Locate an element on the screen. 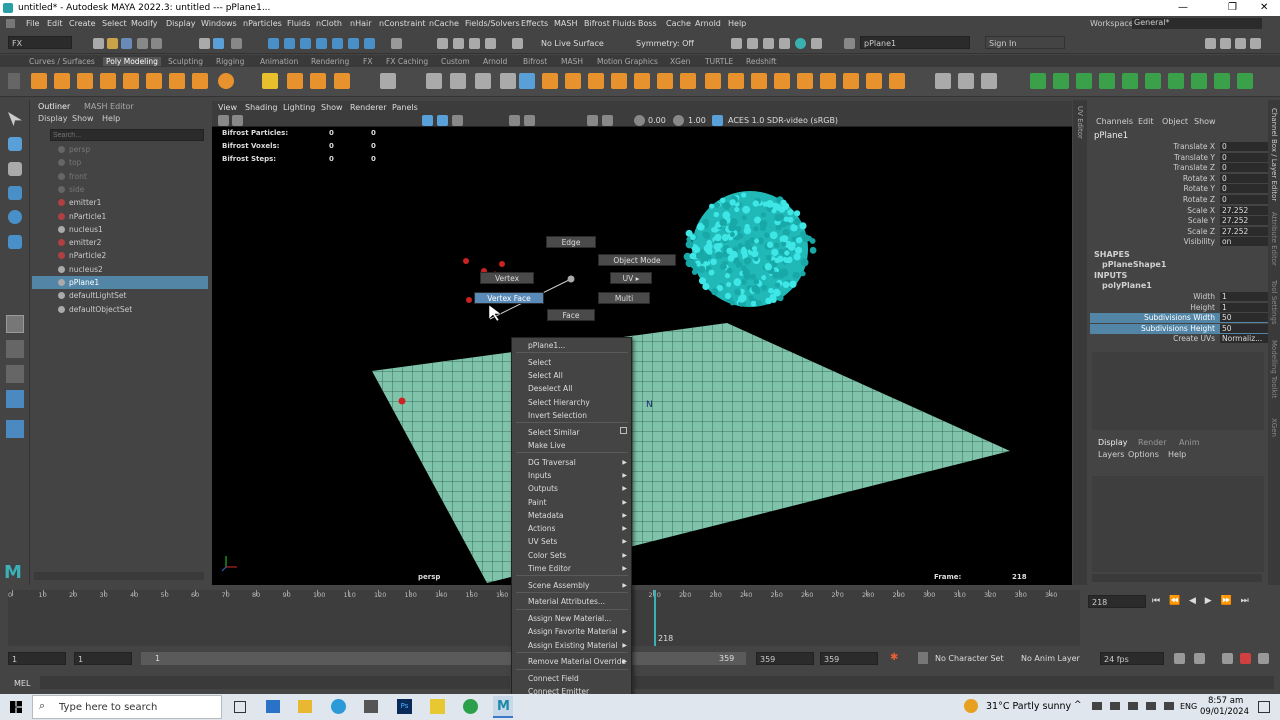 The height and width of the screenshot is (720, 1280). cb-attr-row: Scale X 27.252 is located at coordinates (1179, 210).